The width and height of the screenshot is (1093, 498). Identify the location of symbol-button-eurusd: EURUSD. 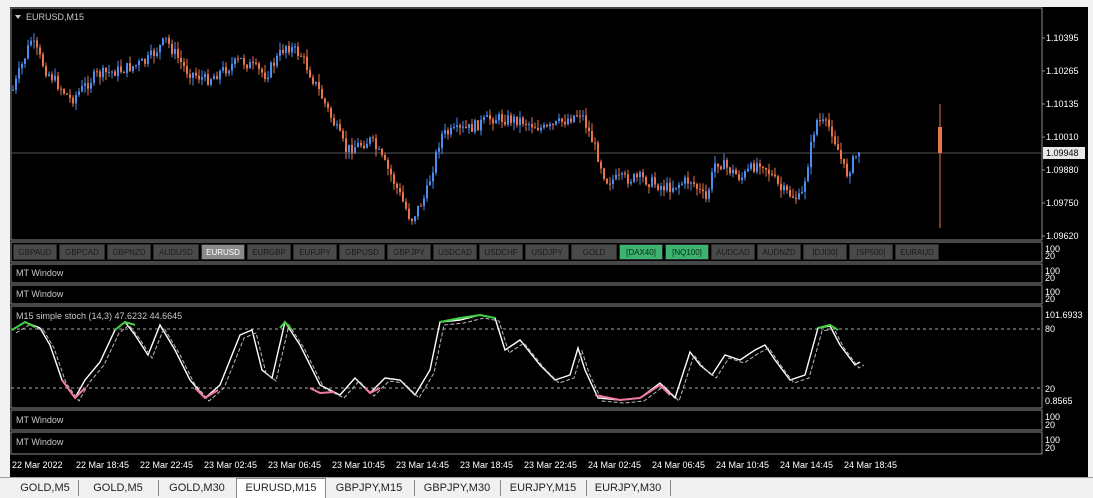
(223, 252).